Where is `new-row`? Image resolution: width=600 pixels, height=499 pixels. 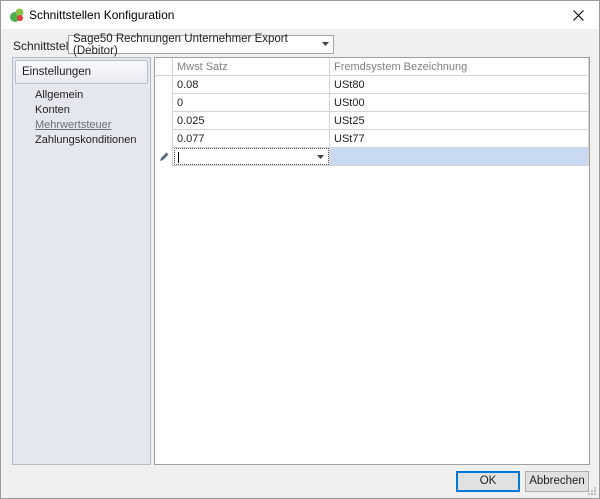
new-row is located at coordinates (372, 157).